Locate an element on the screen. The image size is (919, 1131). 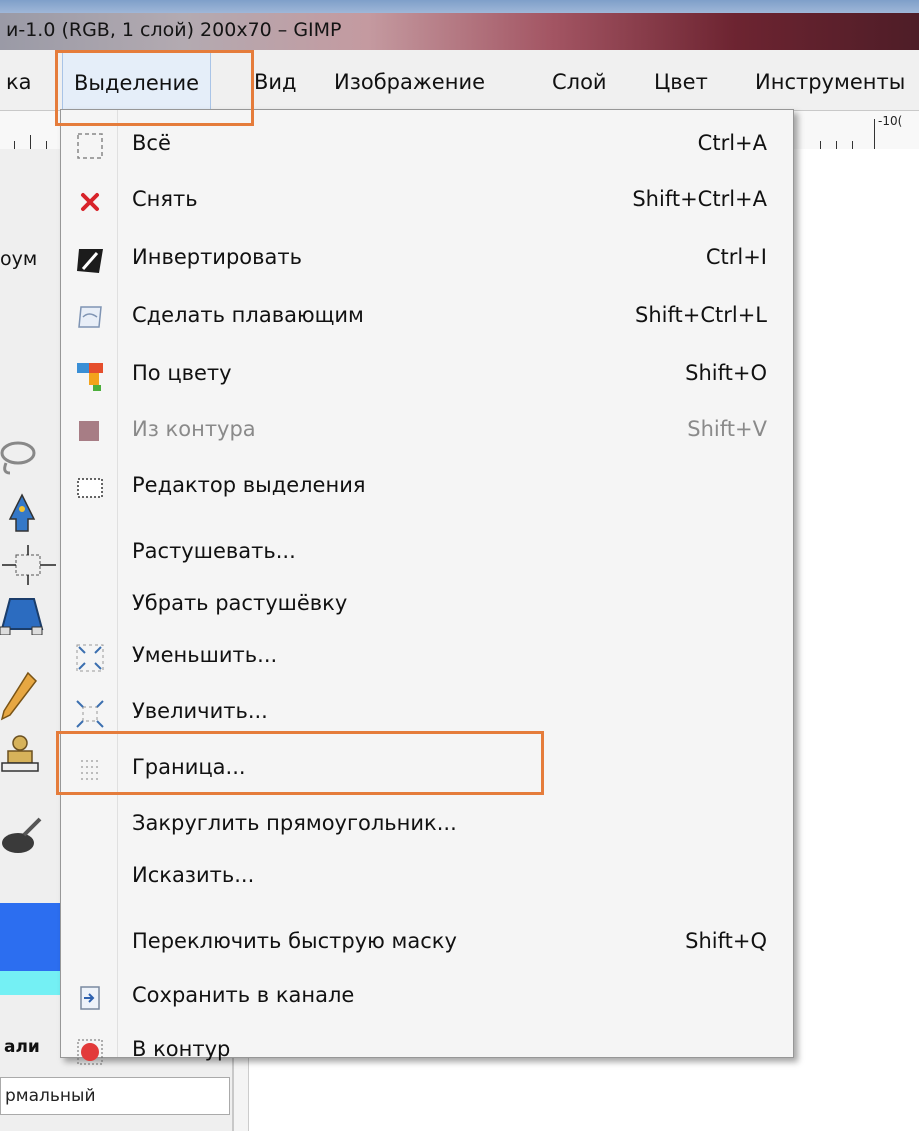
menu-item-shortcut: Shift+Ctrl+A is located at coordinates (699, 199).